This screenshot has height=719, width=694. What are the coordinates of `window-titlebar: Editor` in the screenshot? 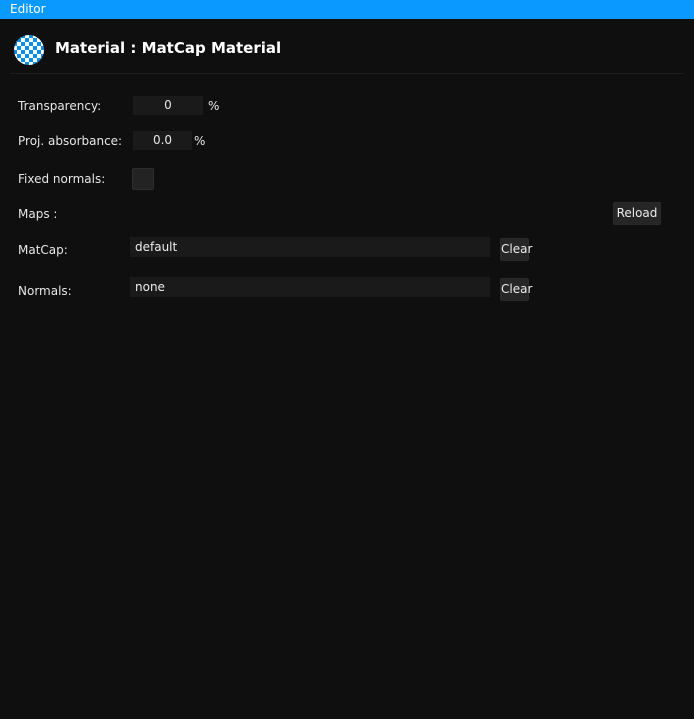 It's located at (347, 9).